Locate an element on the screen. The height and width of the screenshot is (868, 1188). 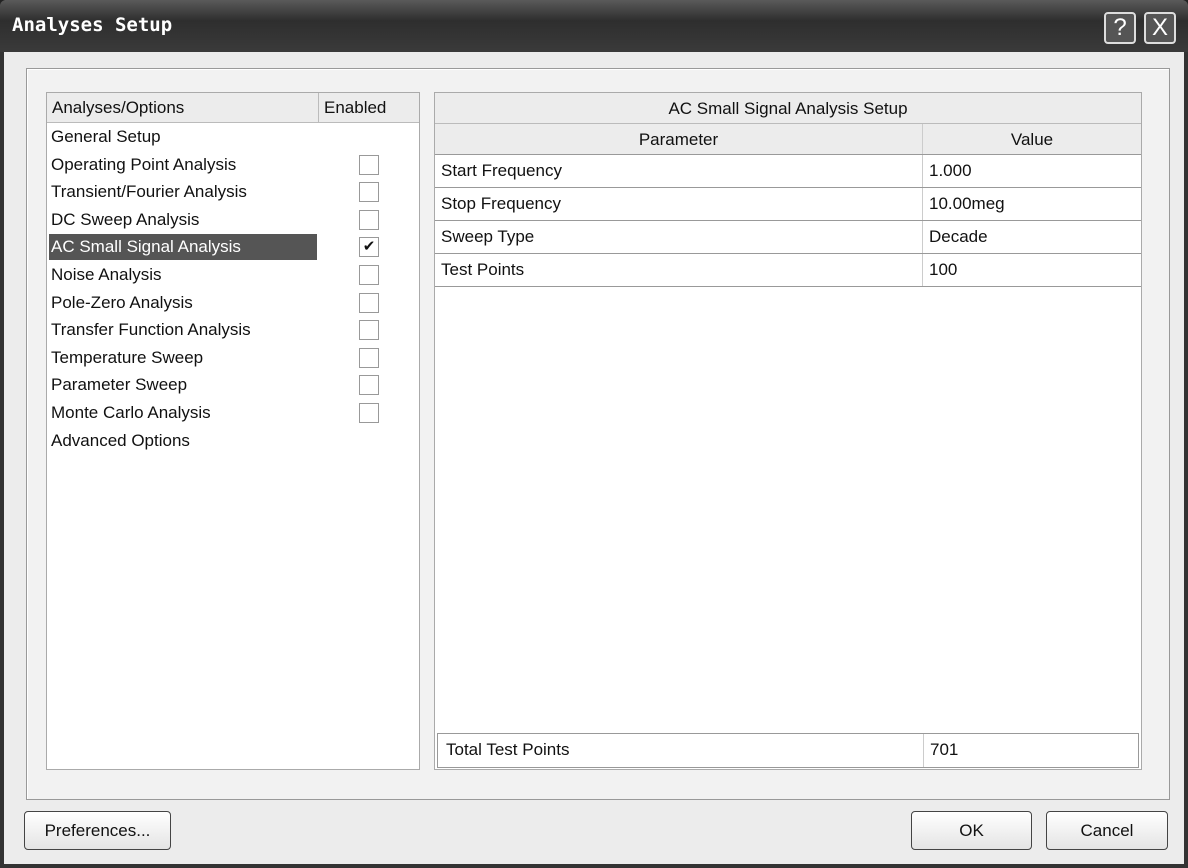
enabled-checkbox: ✔ is located at coordinates (369, 247).